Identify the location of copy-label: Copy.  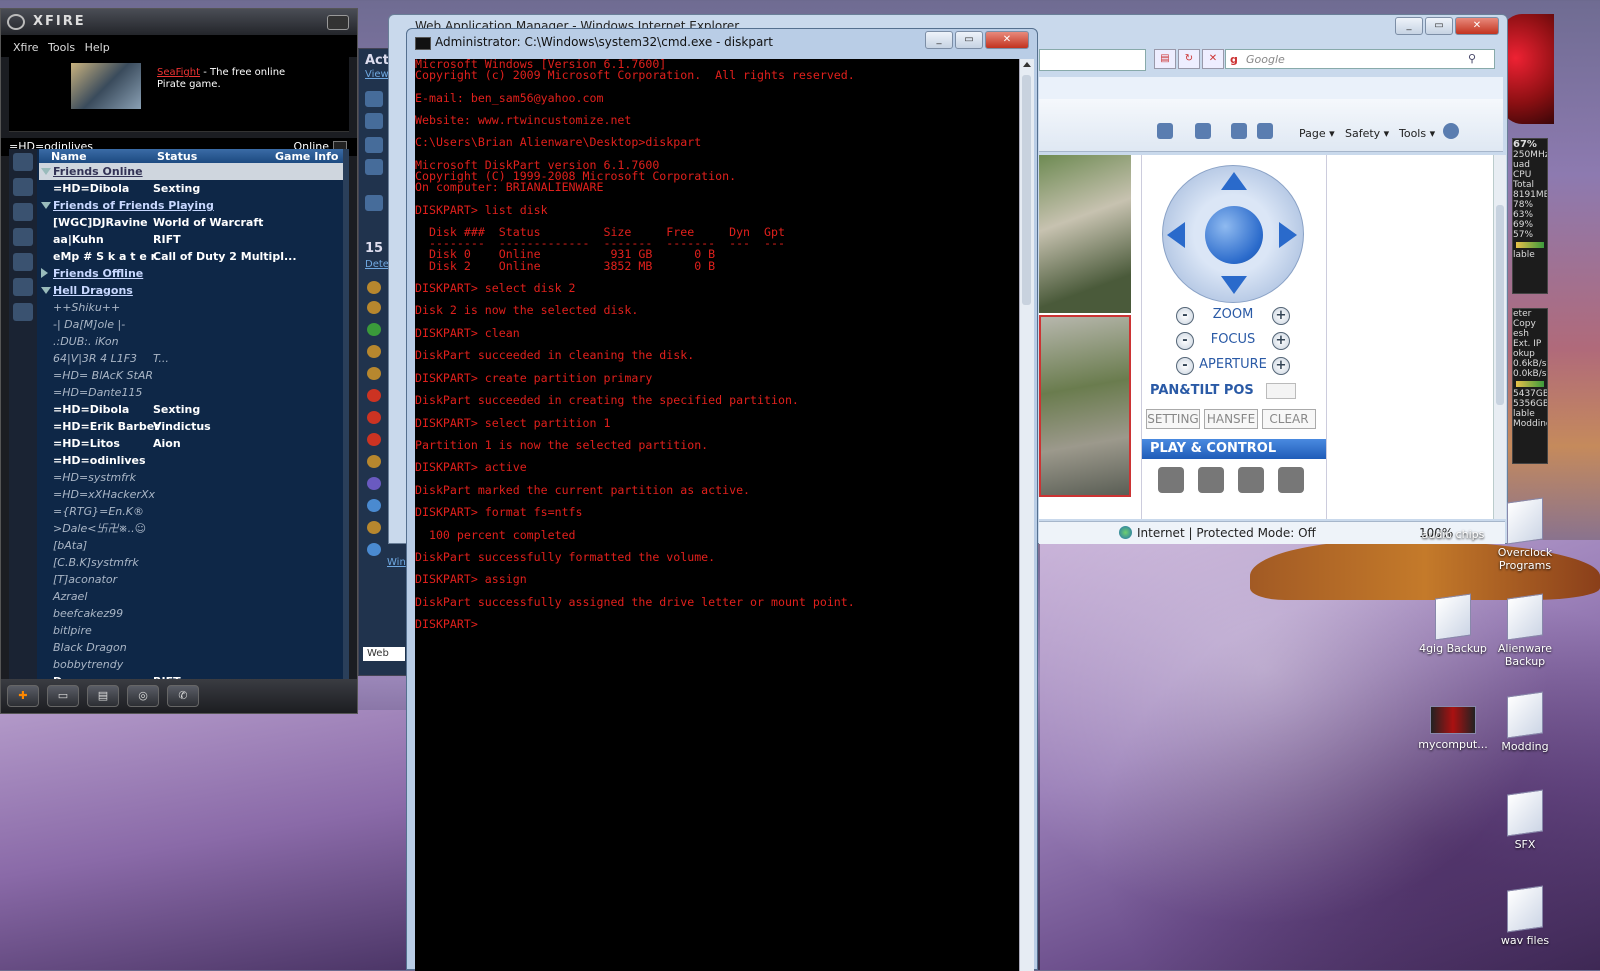
(1530, 324).